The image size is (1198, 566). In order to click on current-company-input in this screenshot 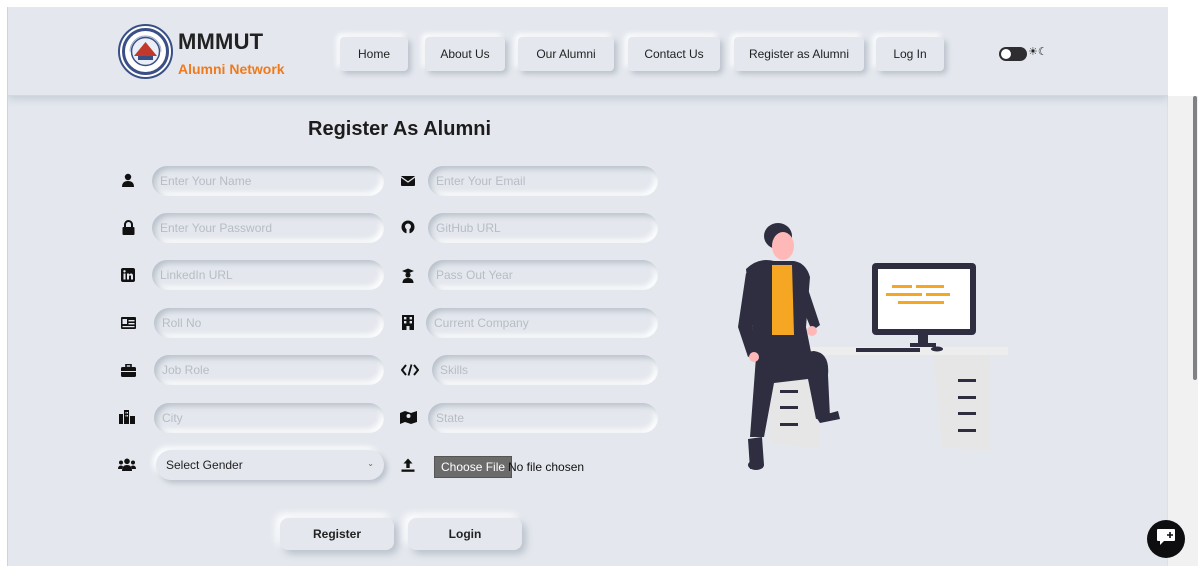, I will do `click(542, 323)`.